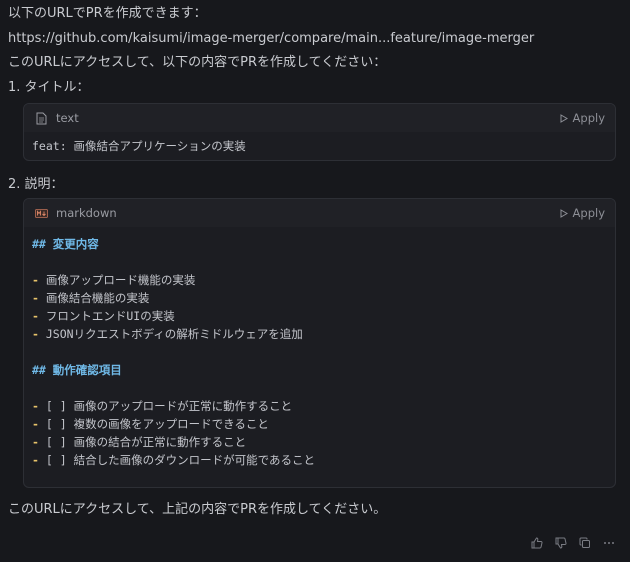 This screenshot has width=630, height=562. What do you see at coordinates (107, 13) in the screenshot?
I see `intro-text: 以下のURLでPRを作成できます：` at bounding box center [107, 13].